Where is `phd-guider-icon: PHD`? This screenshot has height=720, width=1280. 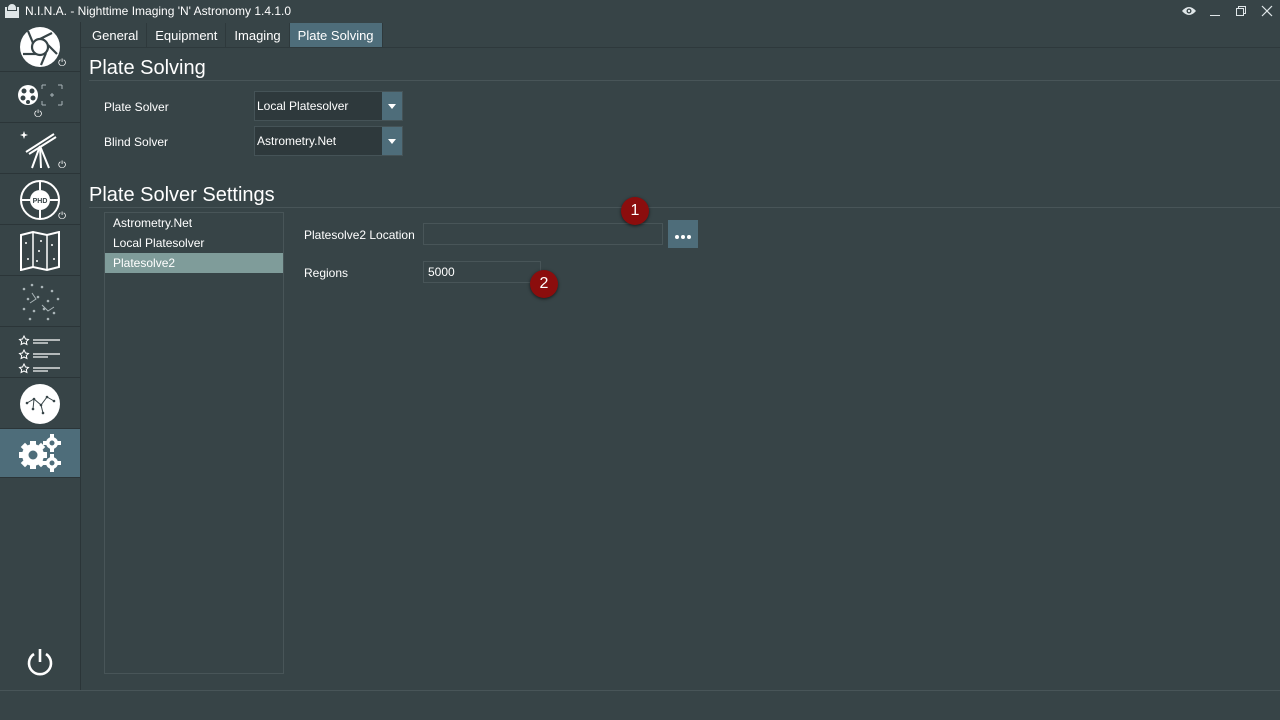 phd-guider-icon: PHD is located at coordinates (40, 199).